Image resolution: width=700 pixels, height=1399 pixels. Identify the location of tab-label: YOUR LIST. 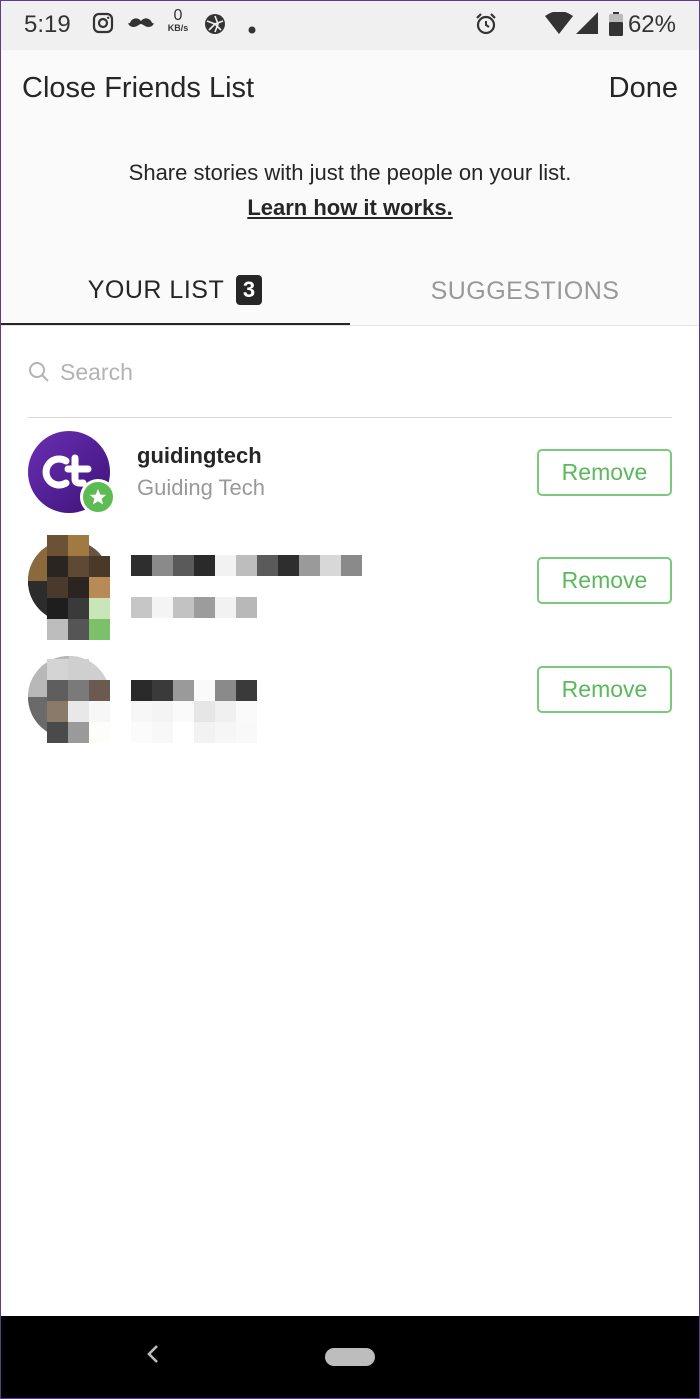
(156, 289).